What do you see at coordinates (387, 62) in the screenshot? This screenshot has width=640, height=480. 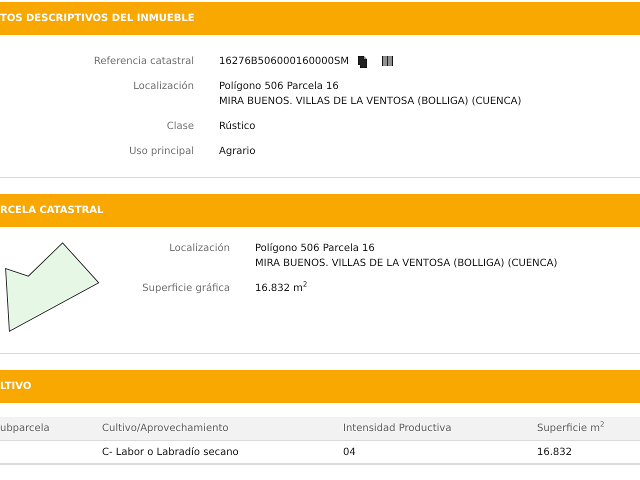 I see `barcode-icon` at bounding box center [387, 62].